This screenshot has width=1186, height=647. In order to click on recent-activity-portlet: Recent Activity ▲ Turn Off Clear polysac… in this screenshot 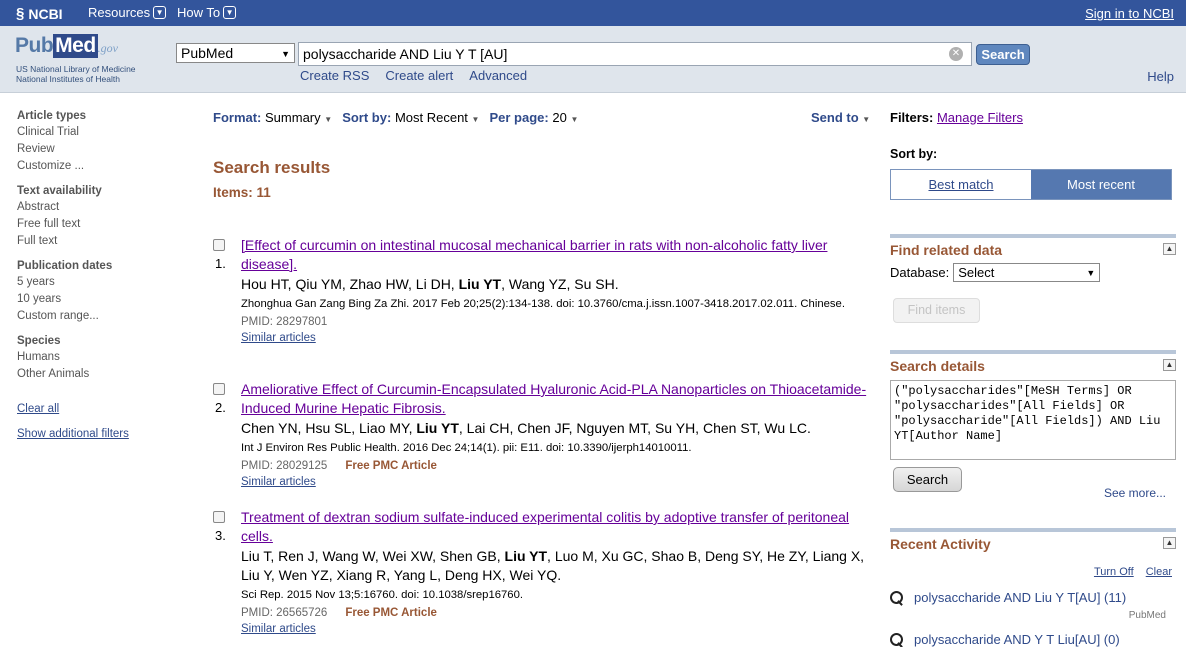, I will do `click(1033, 587)`.